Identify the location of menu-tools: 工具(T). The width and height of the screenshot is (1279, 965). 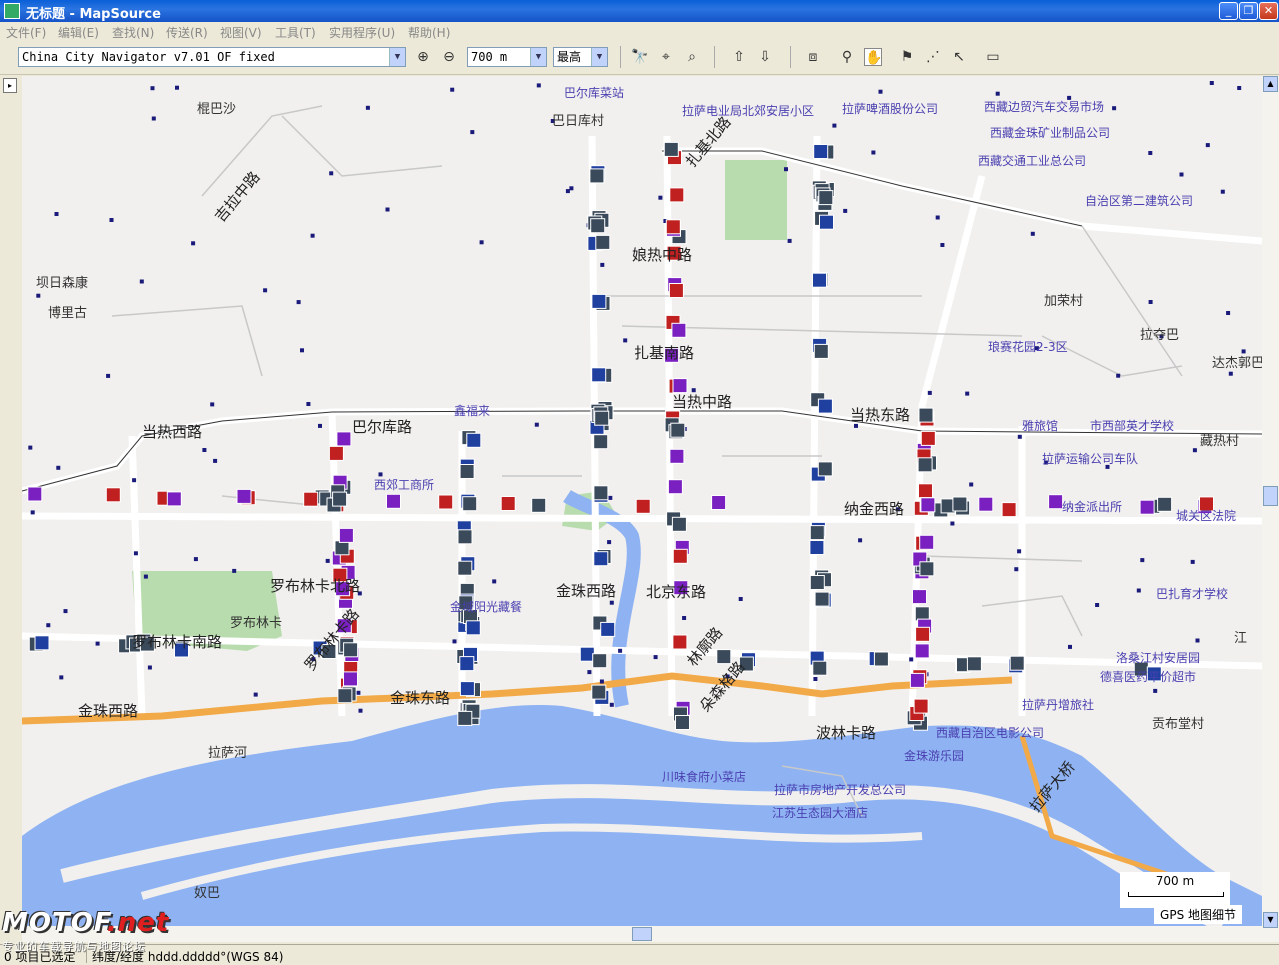
(295, 32).